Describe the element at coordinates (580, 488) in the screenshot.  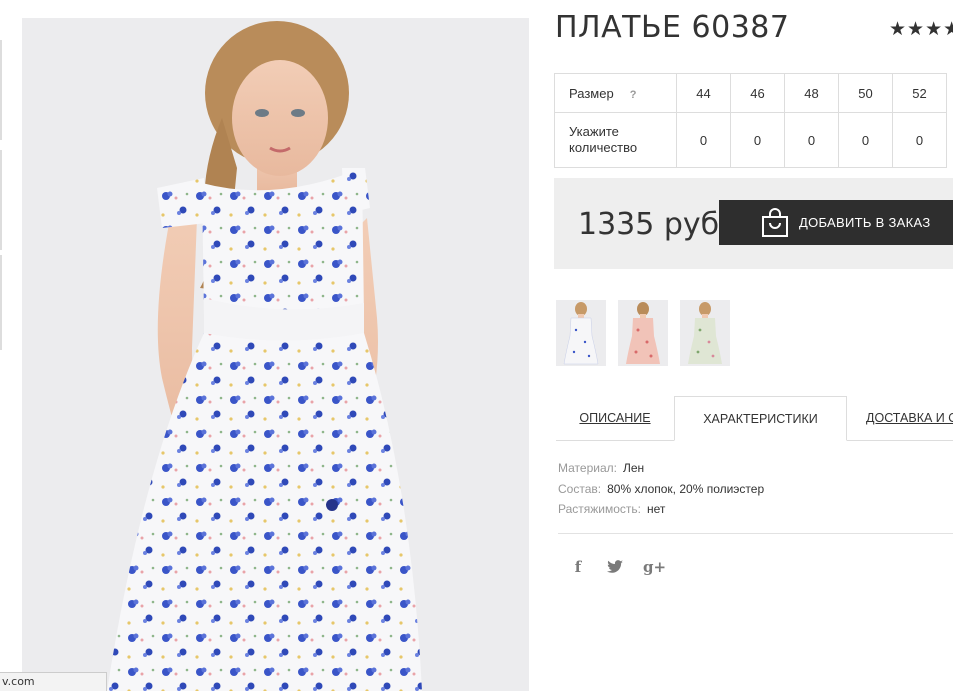
I see `property-key: Состав:` at that location.